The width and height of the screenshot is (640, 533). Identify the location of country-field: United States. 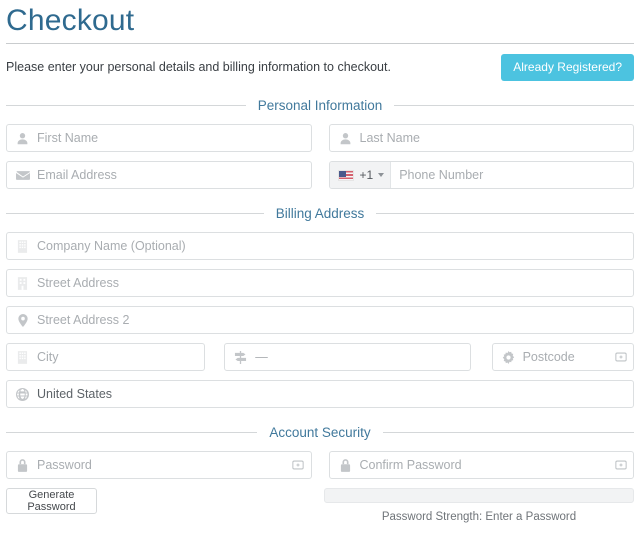
(320, 394).